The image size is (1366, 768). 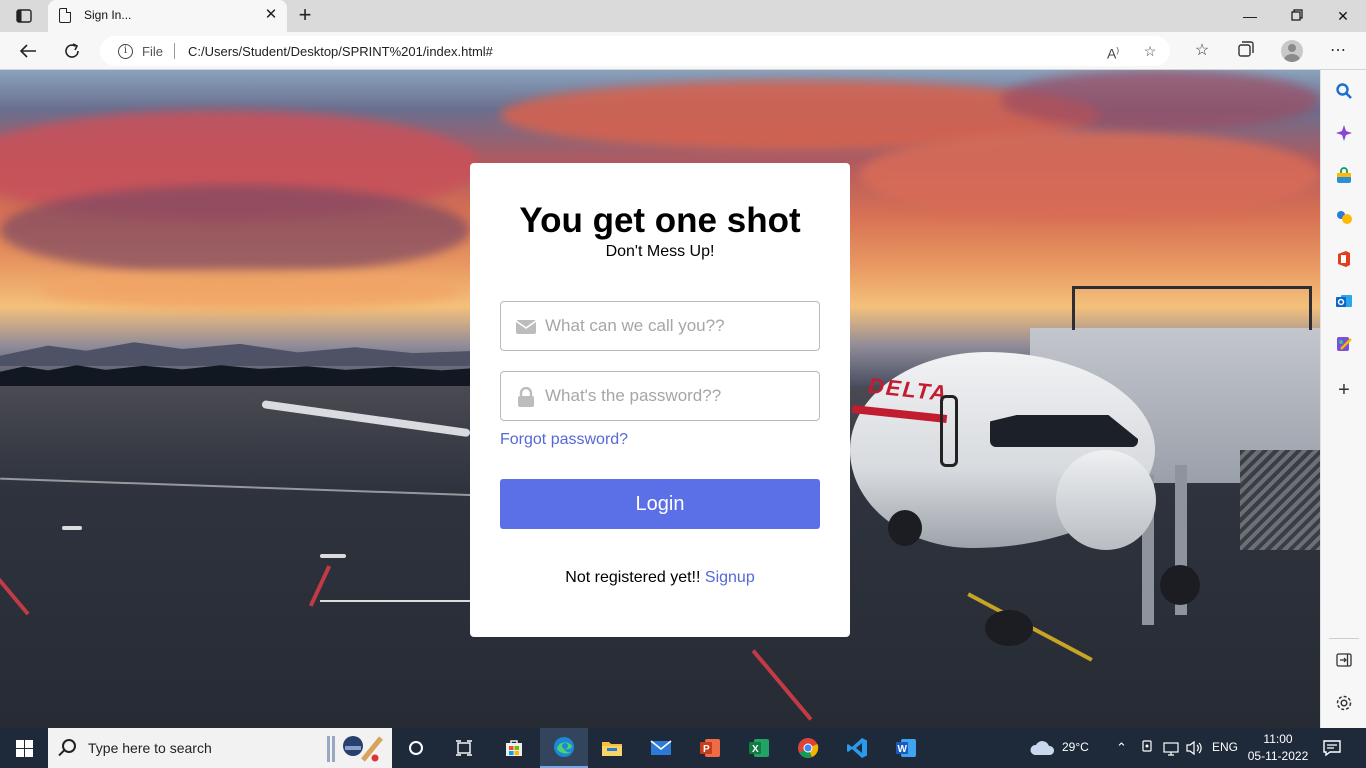 What do you see at coordinates (72, 51) in the screenshot?
I see `refresh-icon` at bounding box center [72, 51].